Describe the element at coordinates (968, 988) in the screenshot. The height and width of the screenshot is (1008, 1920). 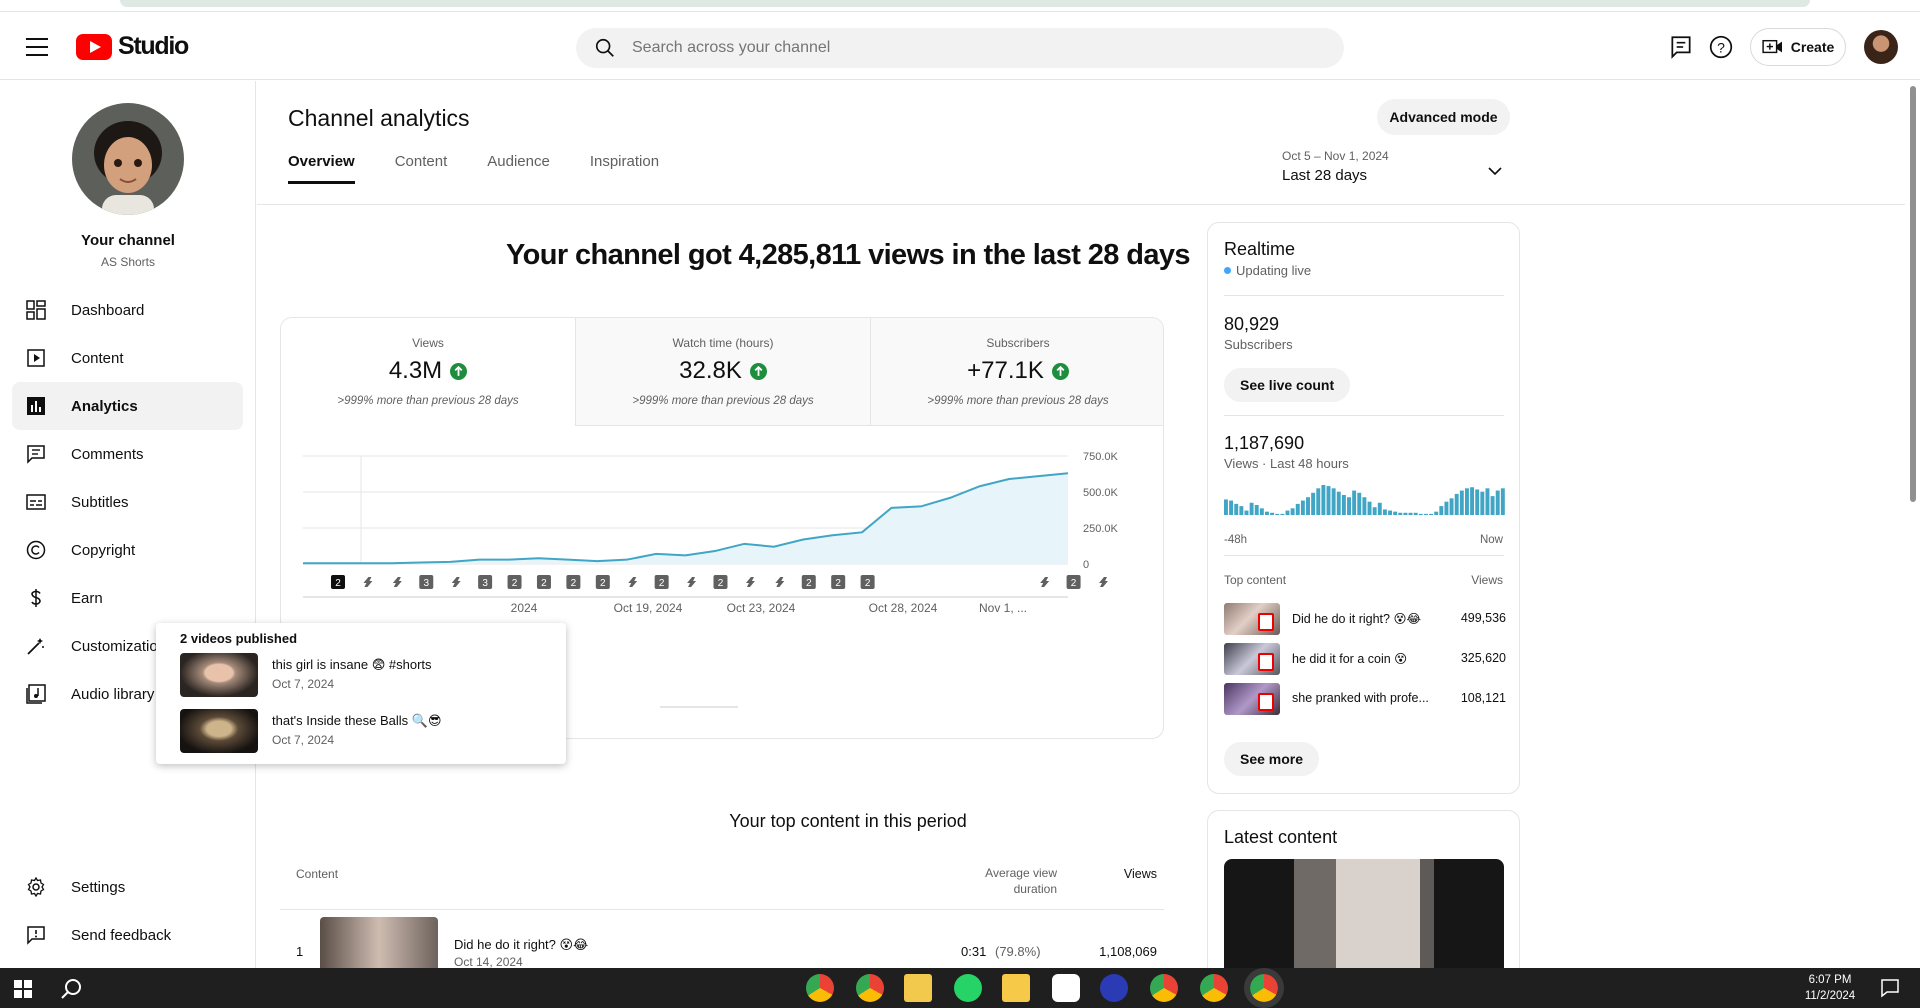
I see `whatsapp-icon` at that location.